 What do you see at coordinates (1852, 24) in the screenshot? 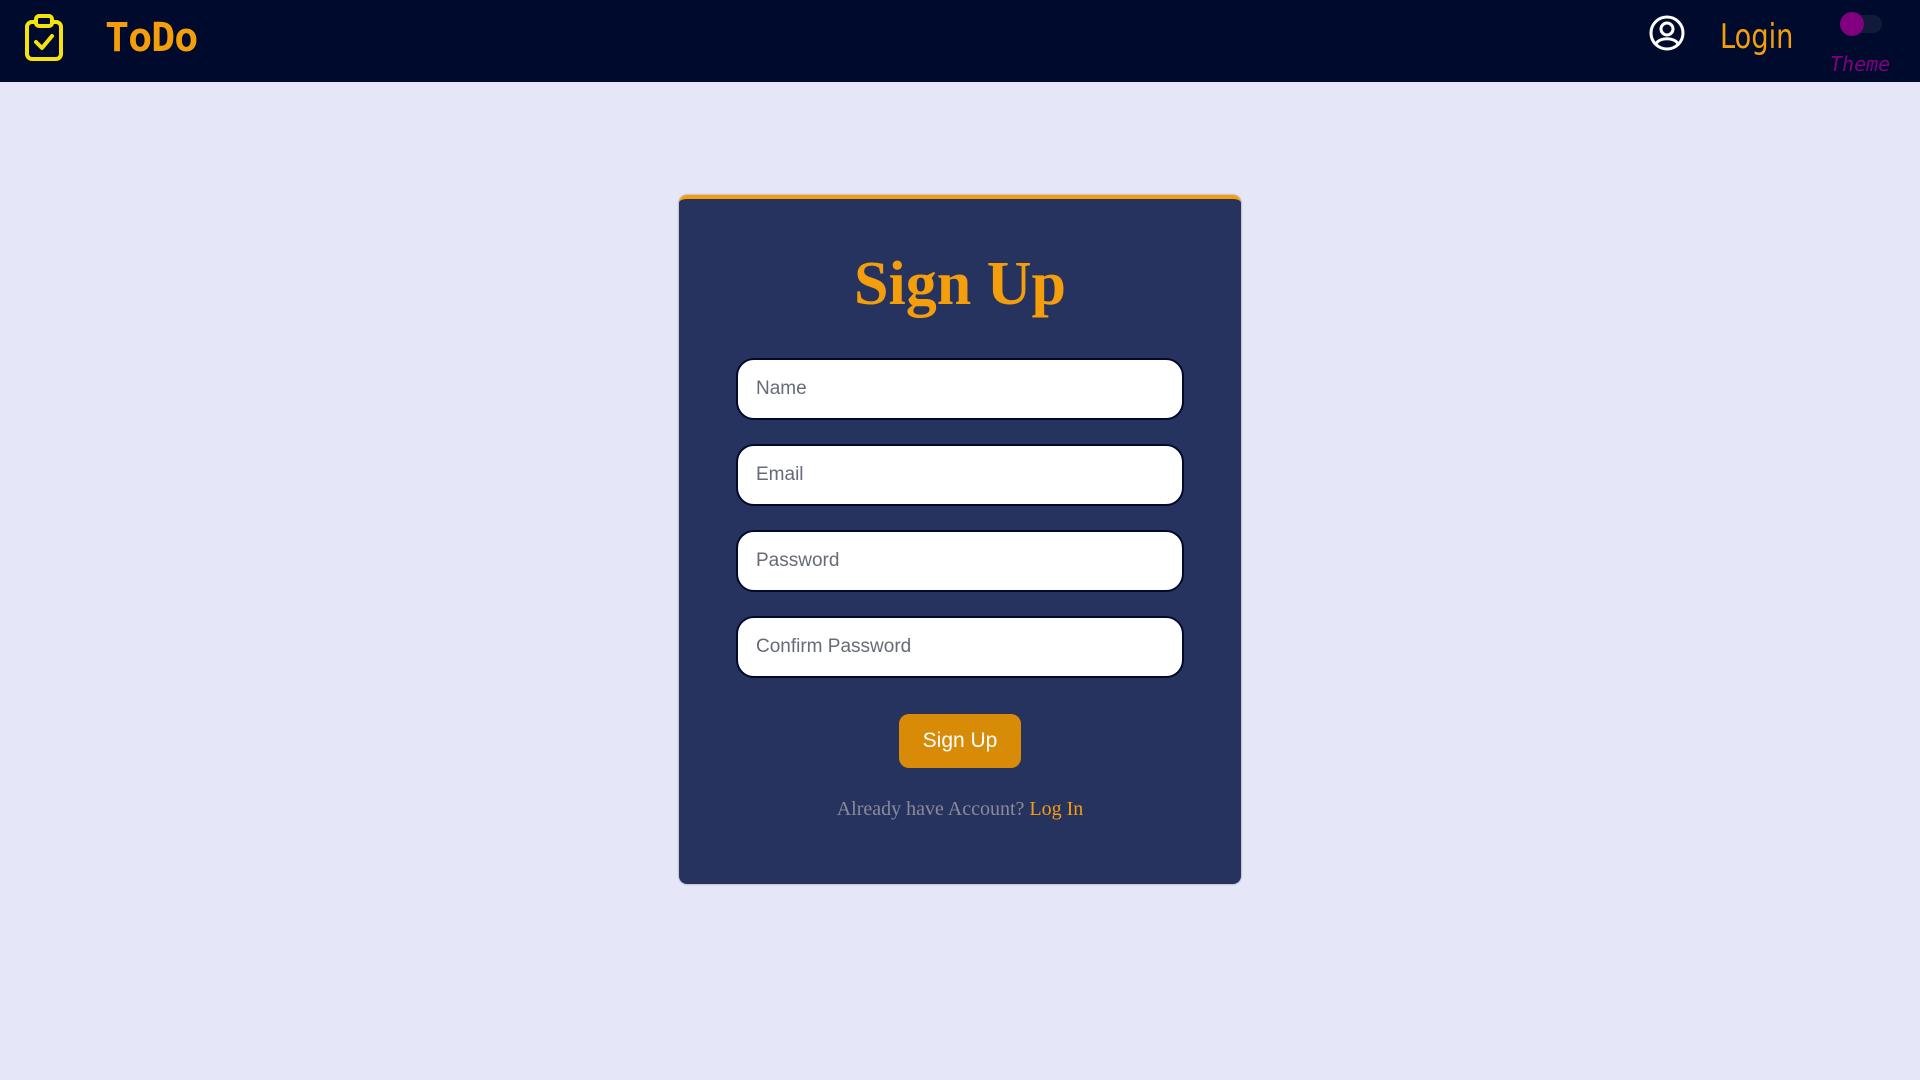
I see `theme-toggle-knob` at bounding box center [1852, 24].